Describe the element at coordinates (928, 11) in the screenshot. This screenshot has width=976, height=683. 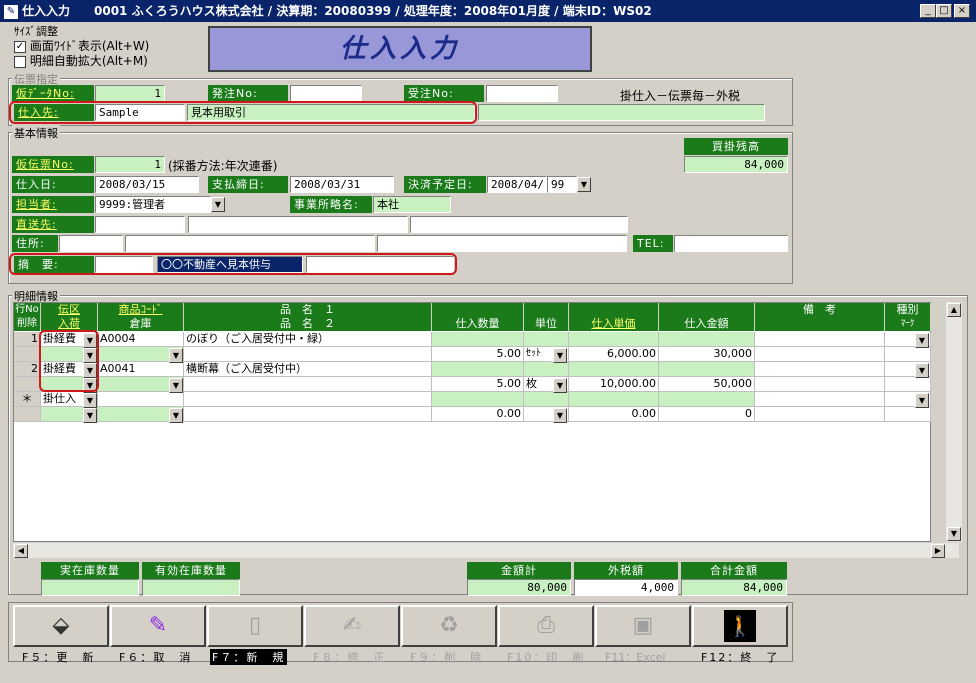
I see `minimize-button: _` at that location.